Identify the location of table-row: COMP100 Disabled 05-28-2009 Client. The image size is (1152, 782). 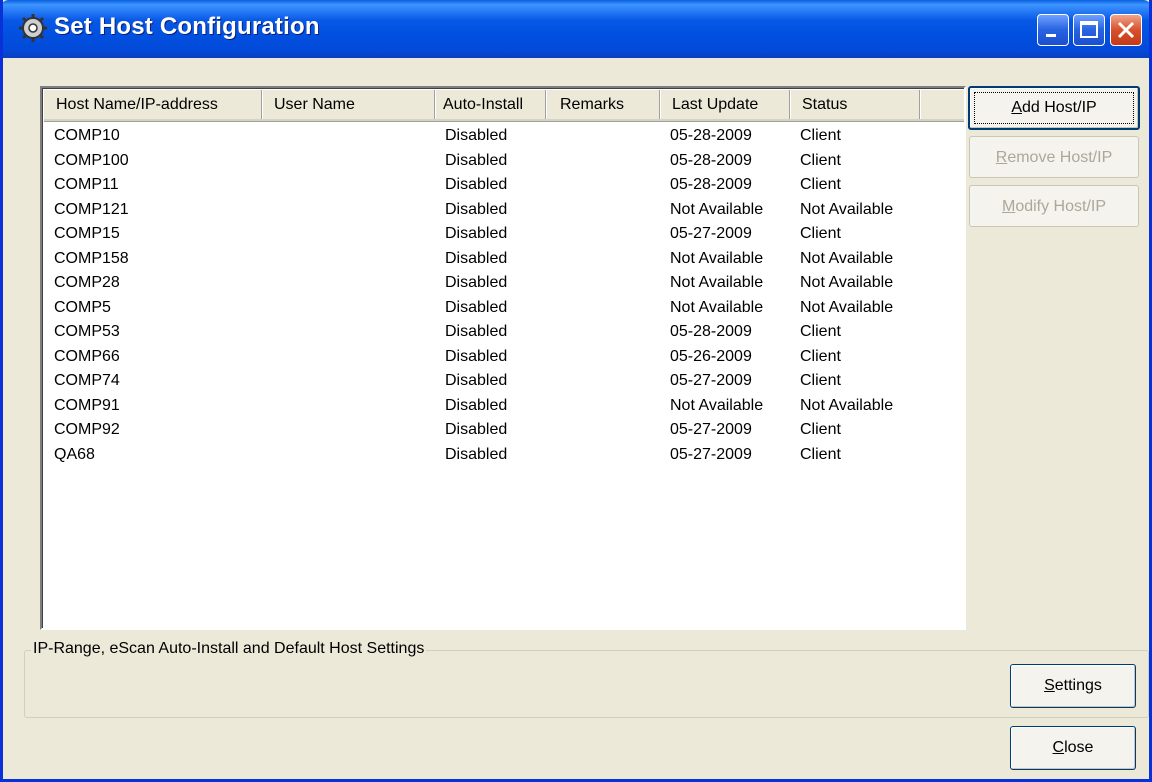
(504, 161).